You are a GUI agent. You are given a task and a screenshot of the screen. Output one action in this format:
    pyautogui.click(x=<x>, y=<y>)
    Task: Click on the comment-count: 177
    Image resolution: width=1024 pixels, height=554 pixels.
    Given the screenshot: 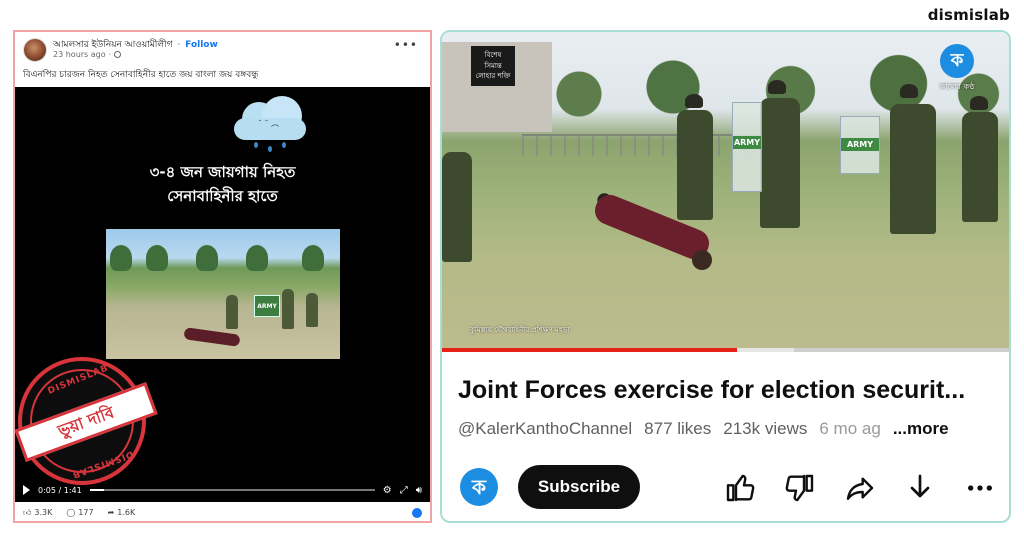 What is the action you would take?
    pyautogui.click(x=86, y=512)
    